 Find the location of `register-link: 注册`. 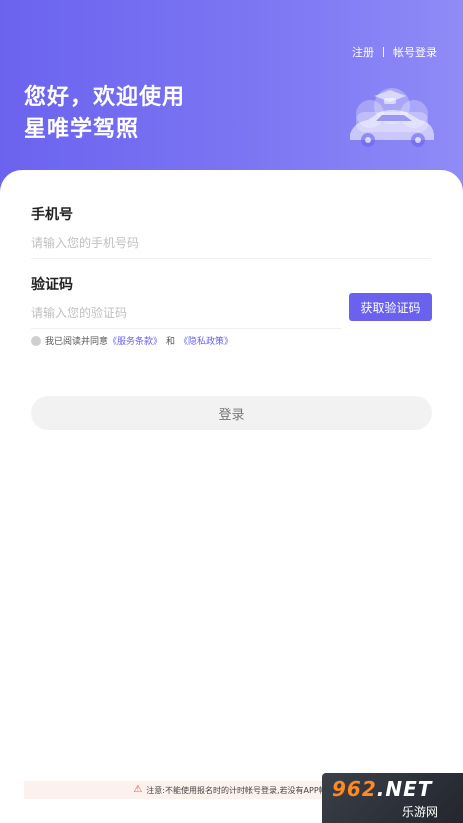

register-link: 注册 is located at coordinates (363, 52).